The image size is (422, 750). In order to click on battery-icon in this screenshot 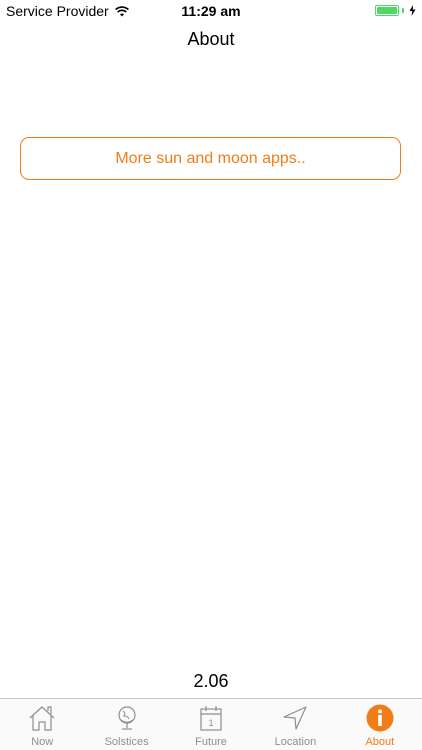, I will do `click(387, 10)`.